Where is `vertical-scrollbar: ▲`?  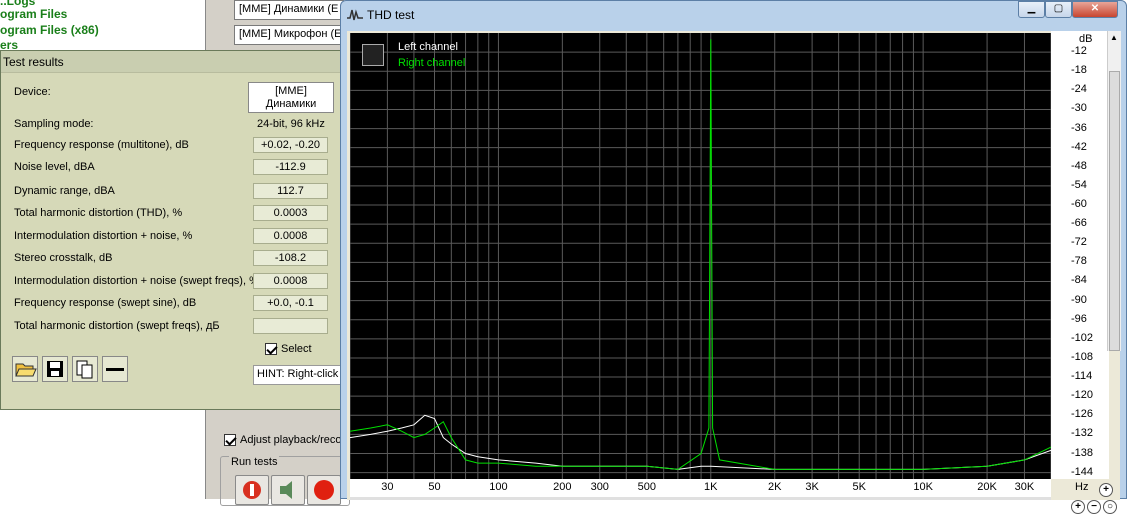
vertical-scrollbar: ▲ is located at coordinates (1114, 191).